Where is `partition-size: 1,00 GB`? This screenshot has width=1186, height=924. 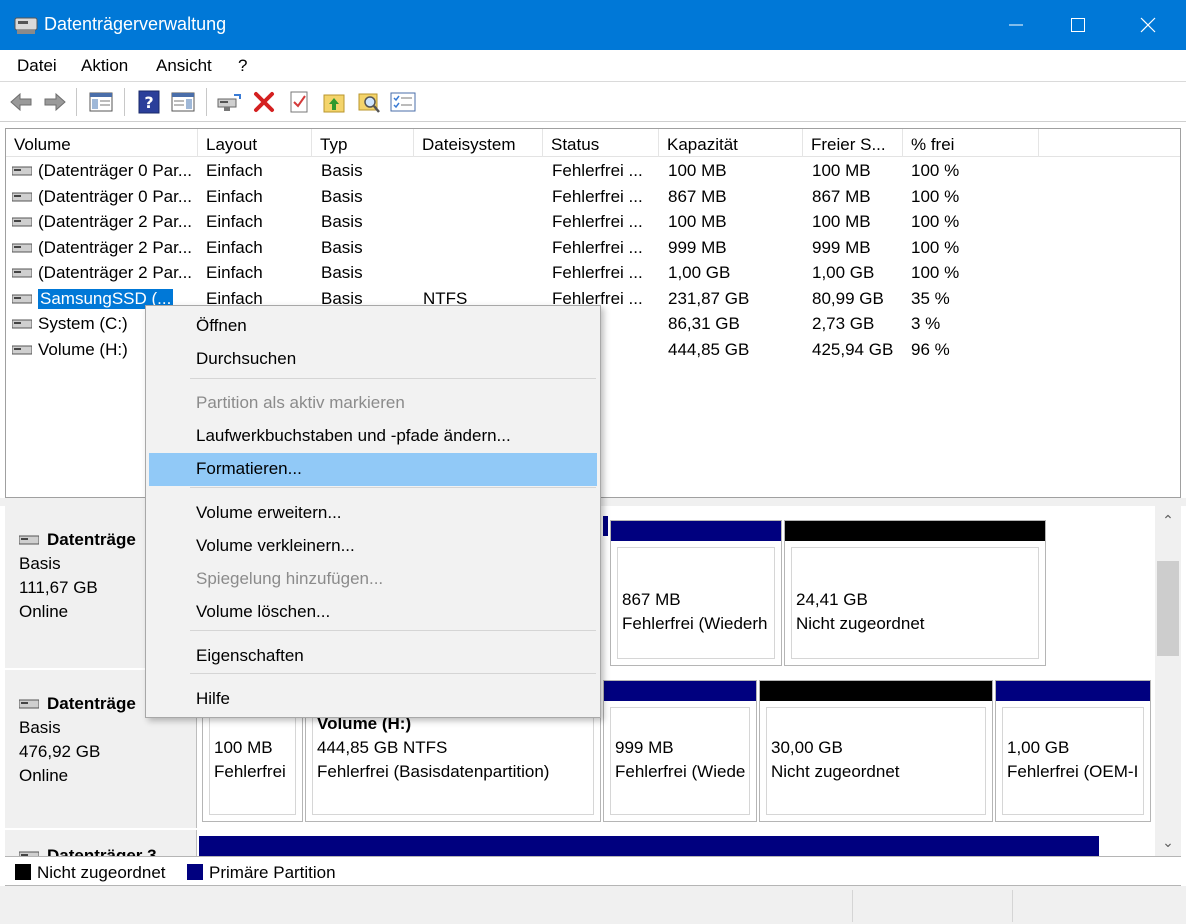
partition-size: 1,00 GB is located at coordinates (1038, 747).